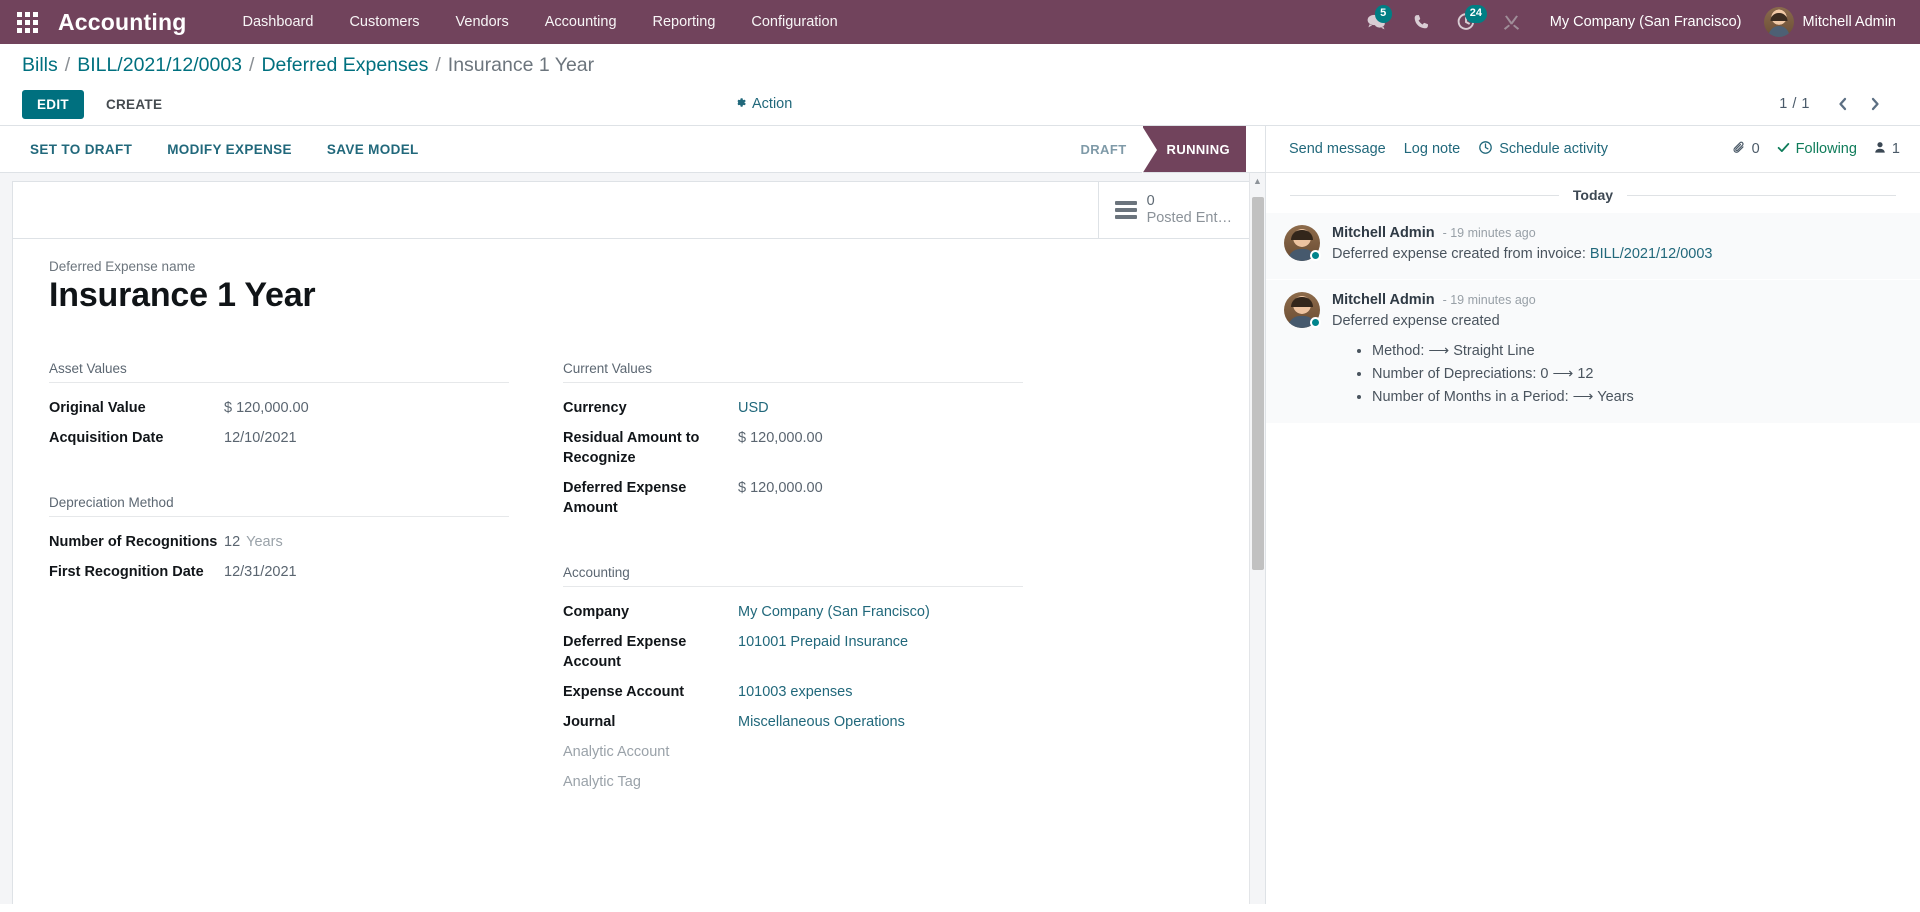  I want to click on field-row-journal: Journal Miscellaneous Operations, so click(793, 722).